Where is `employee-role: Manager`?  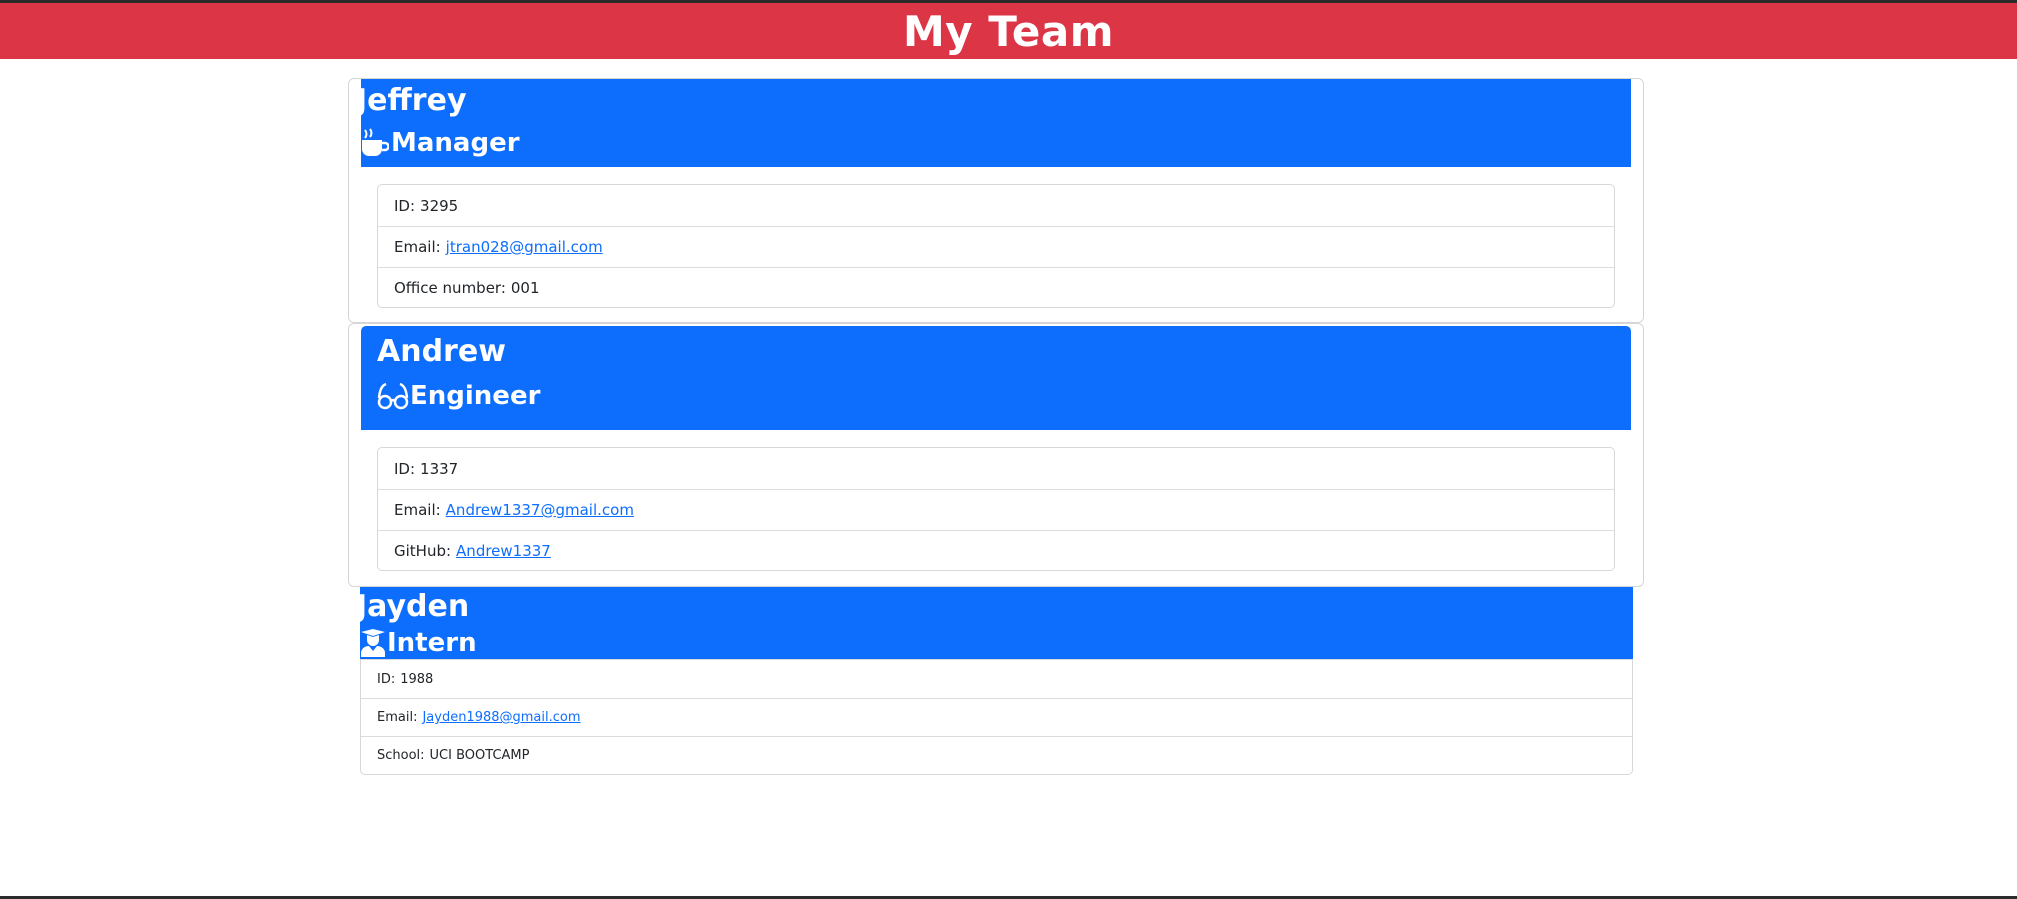
employee-role: Manager is located at coordinates (440, 143).